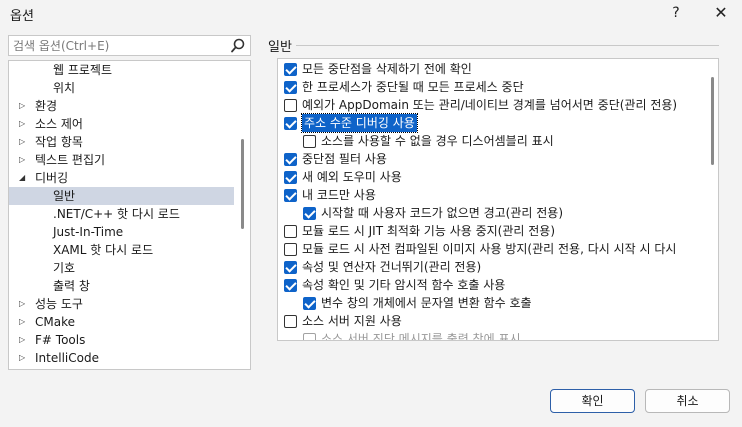 This screenshot has height=427, width=742. I want to click on tree-item: 웹 프로젝트, so click(121, 70).